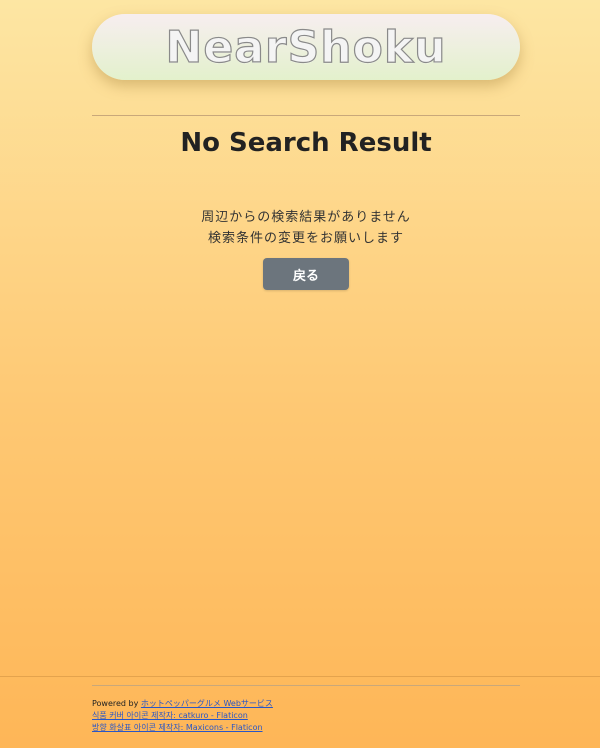 The width and height of the screenshot is (600, 748). I want to click on page-title: No Search Result, so click(306, 143).